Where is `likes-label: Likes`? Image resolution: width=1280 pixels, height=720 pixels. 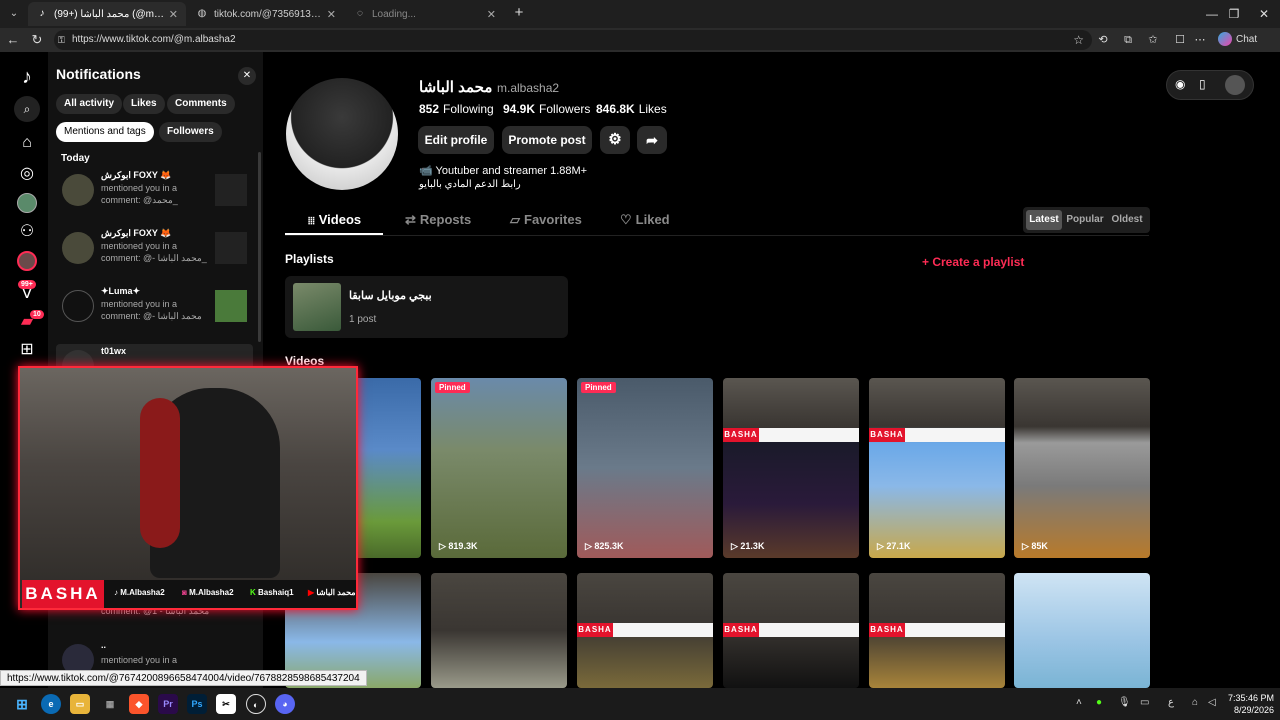
likes-label: Likes is located at coordinates (652, 109).